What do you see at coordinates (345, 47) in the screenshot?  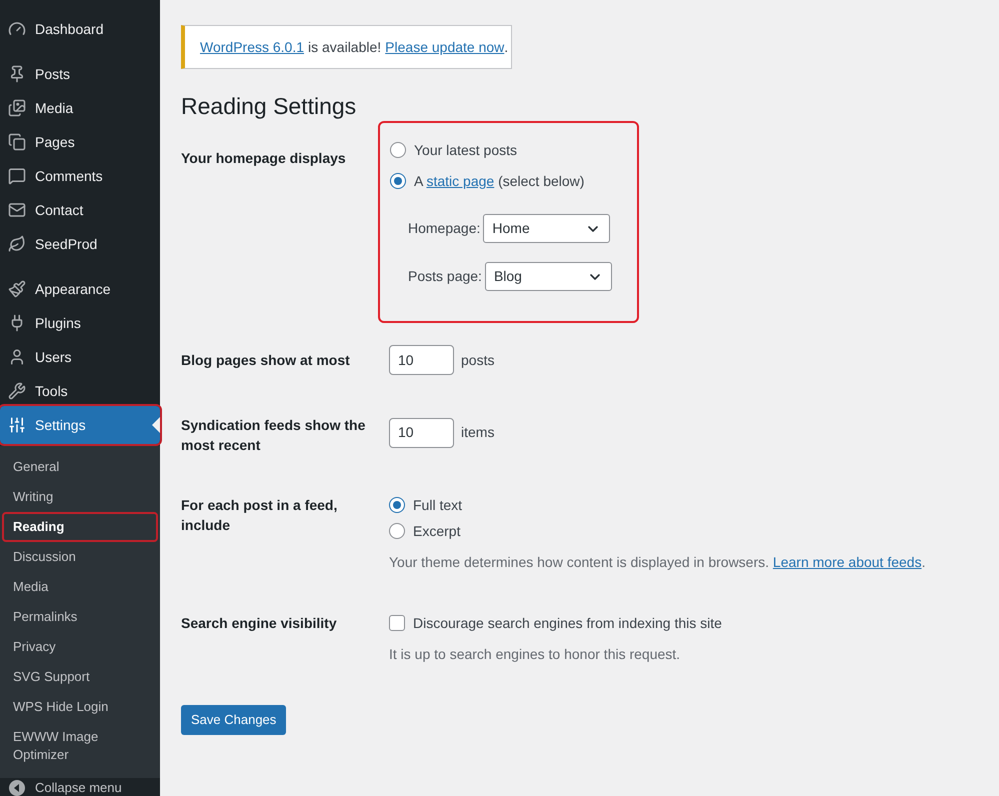 I see `notice-text: is available!` at bounding box center [345, 47].